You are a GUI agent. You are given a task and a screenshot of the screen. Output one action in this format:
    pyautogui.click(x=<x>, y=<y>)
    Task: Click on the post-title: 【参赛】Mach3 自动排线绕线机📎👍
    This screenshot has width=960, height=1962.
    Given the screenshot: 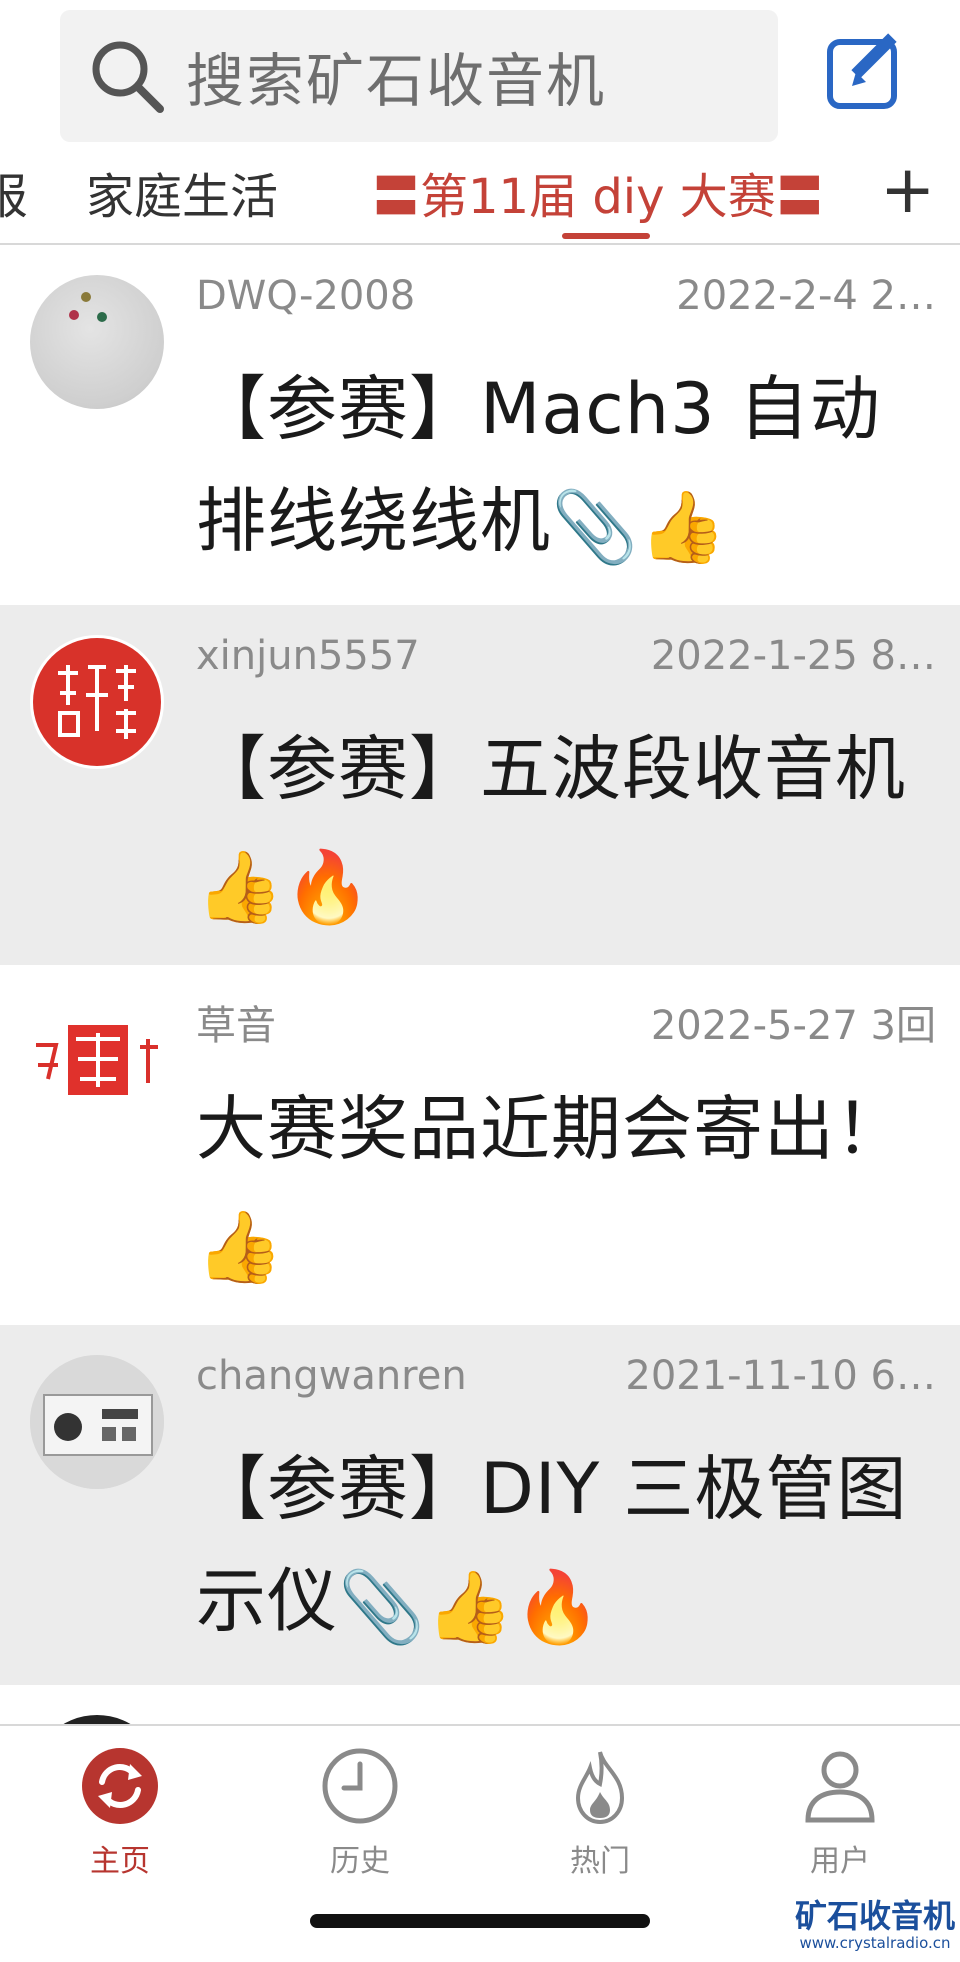 What is the action you would take?
    pyautogui.click(x=556, y=468)
    